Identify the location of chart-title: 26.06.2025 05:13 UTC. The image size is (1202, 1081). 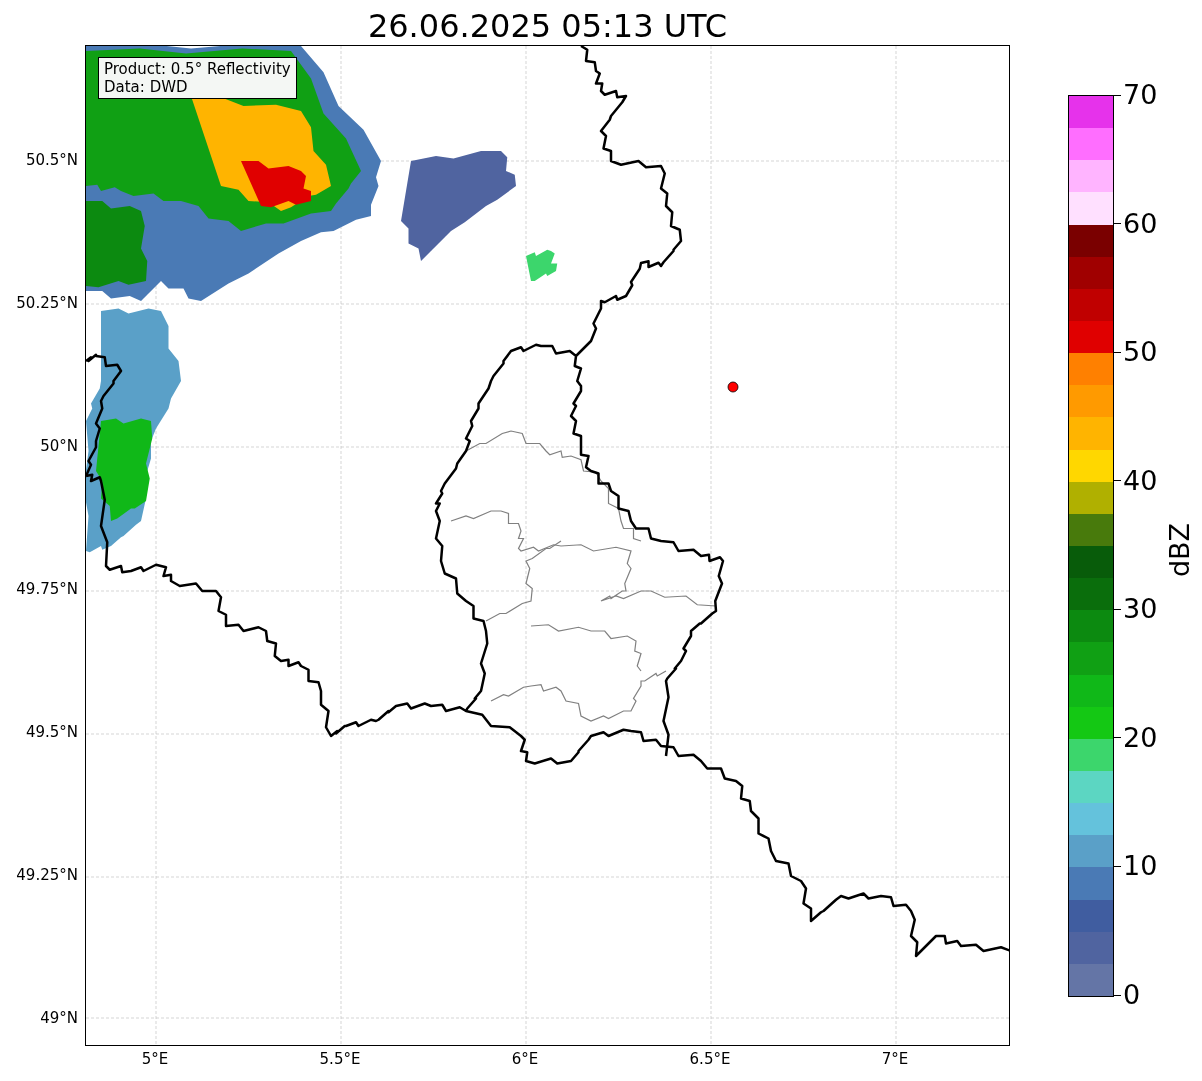
(547, 26).